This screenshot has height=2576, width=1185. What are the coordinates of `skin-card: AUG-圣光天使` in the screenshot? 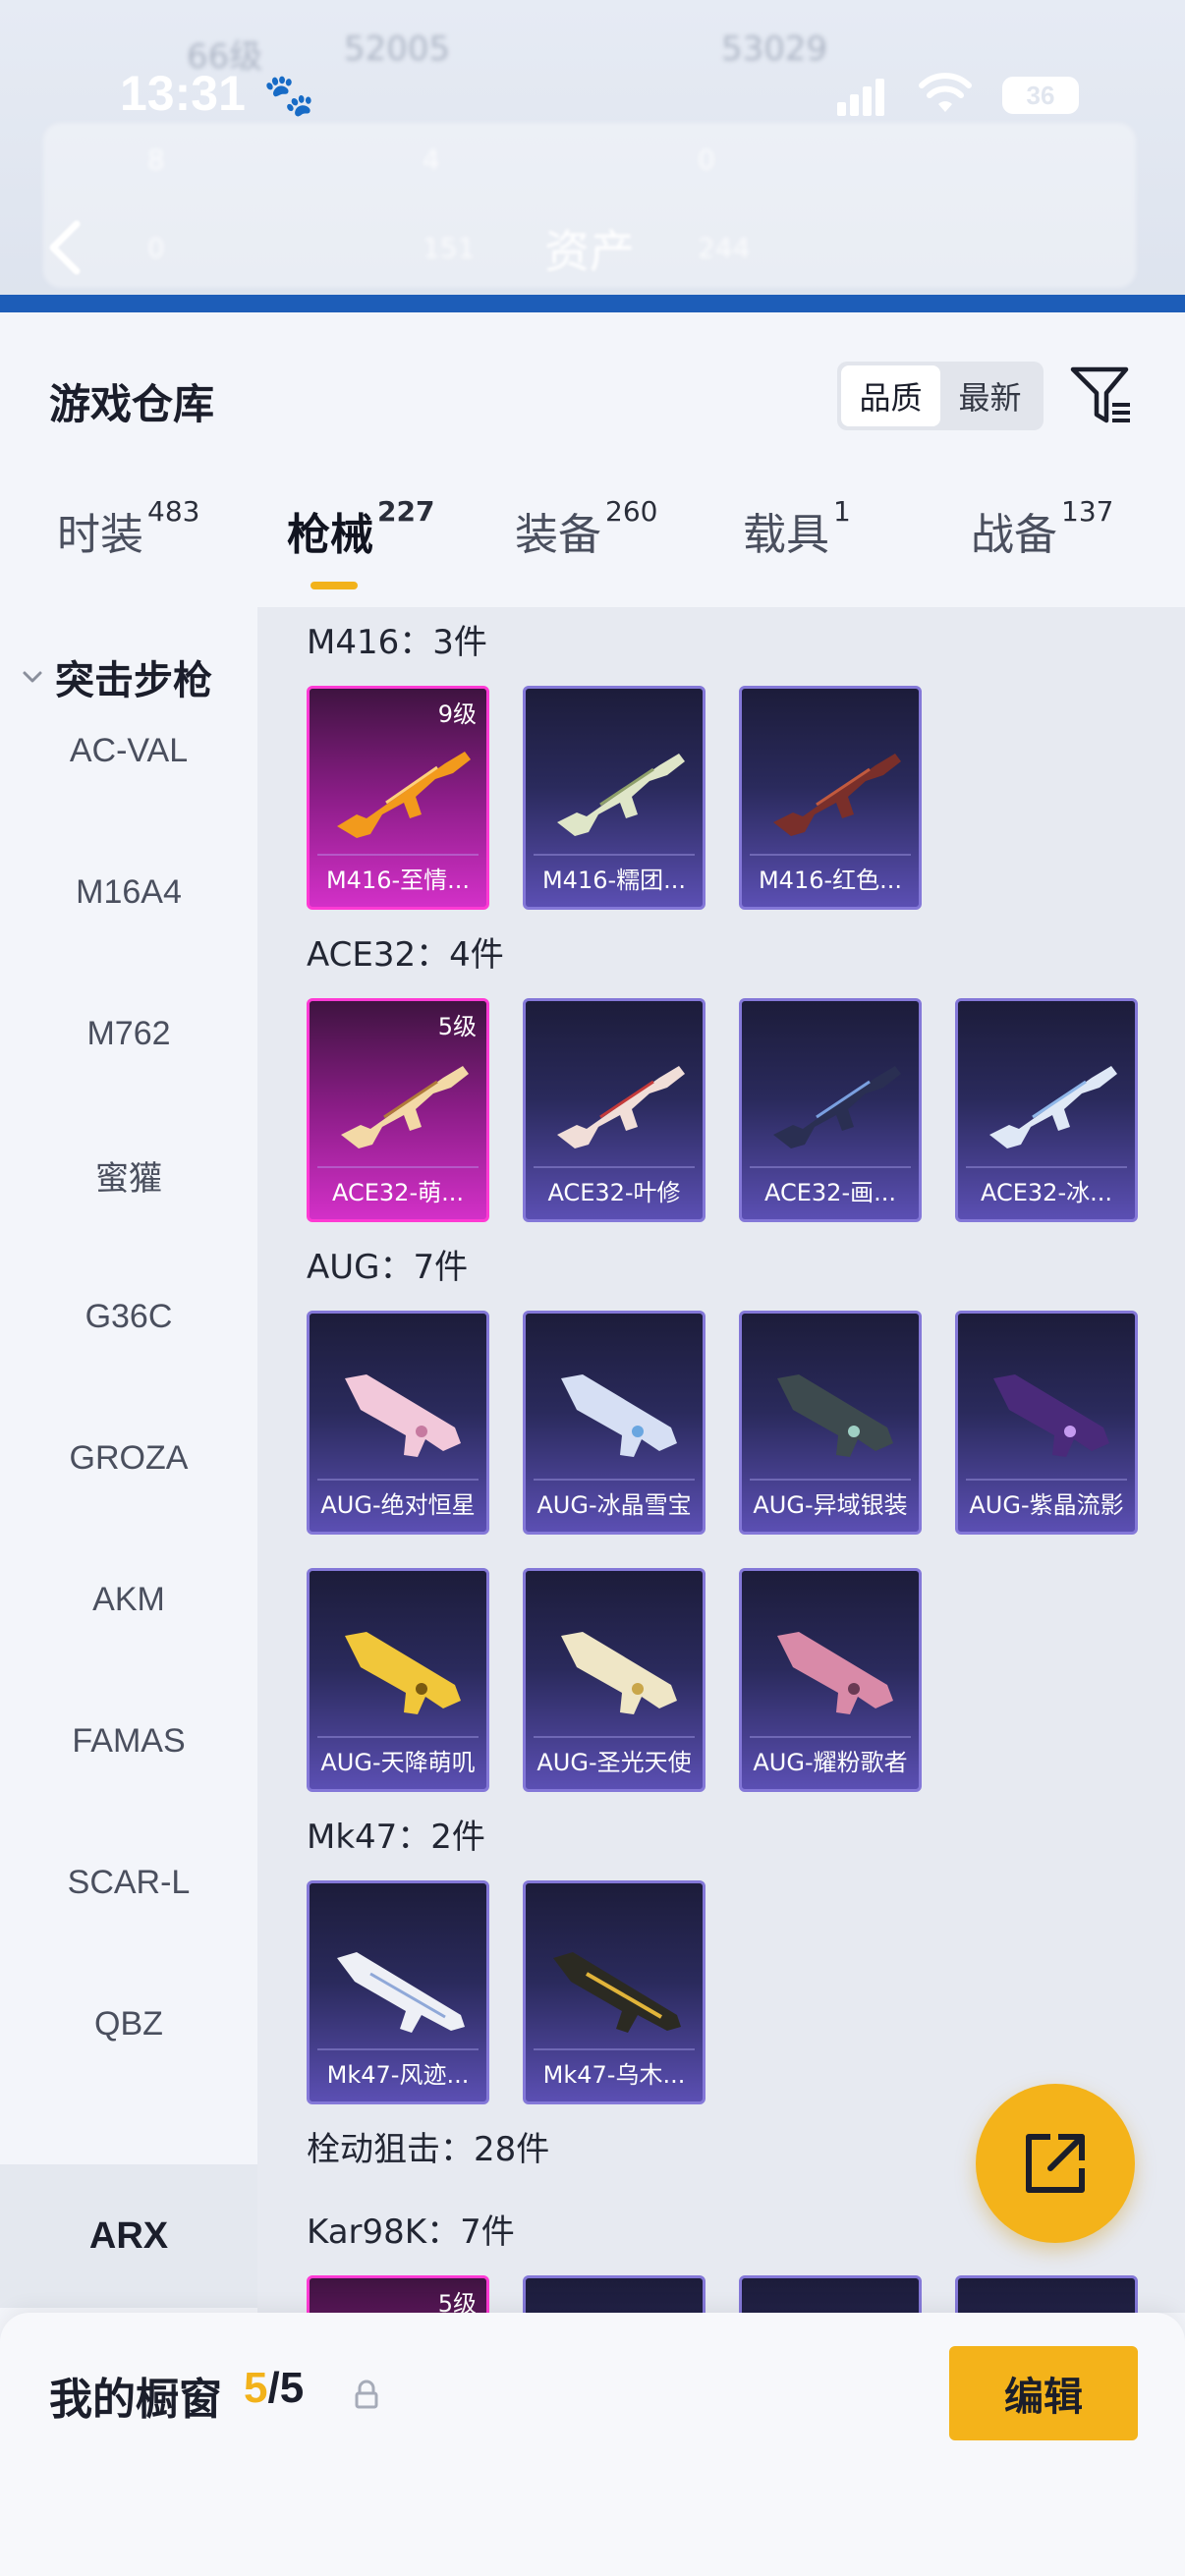 It's located at (614, 1680).